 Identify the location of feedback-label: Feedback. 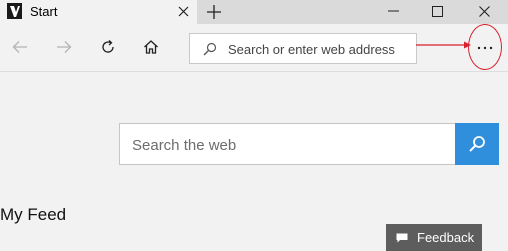
(446, 237).